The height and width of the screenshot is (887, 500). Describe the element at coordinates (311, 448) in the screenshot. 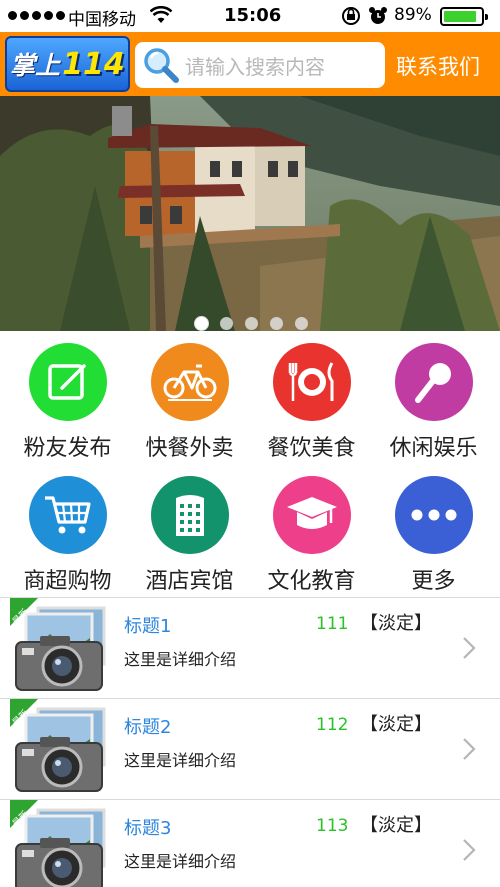

I see `category-label: 餐饮美食` at that location.